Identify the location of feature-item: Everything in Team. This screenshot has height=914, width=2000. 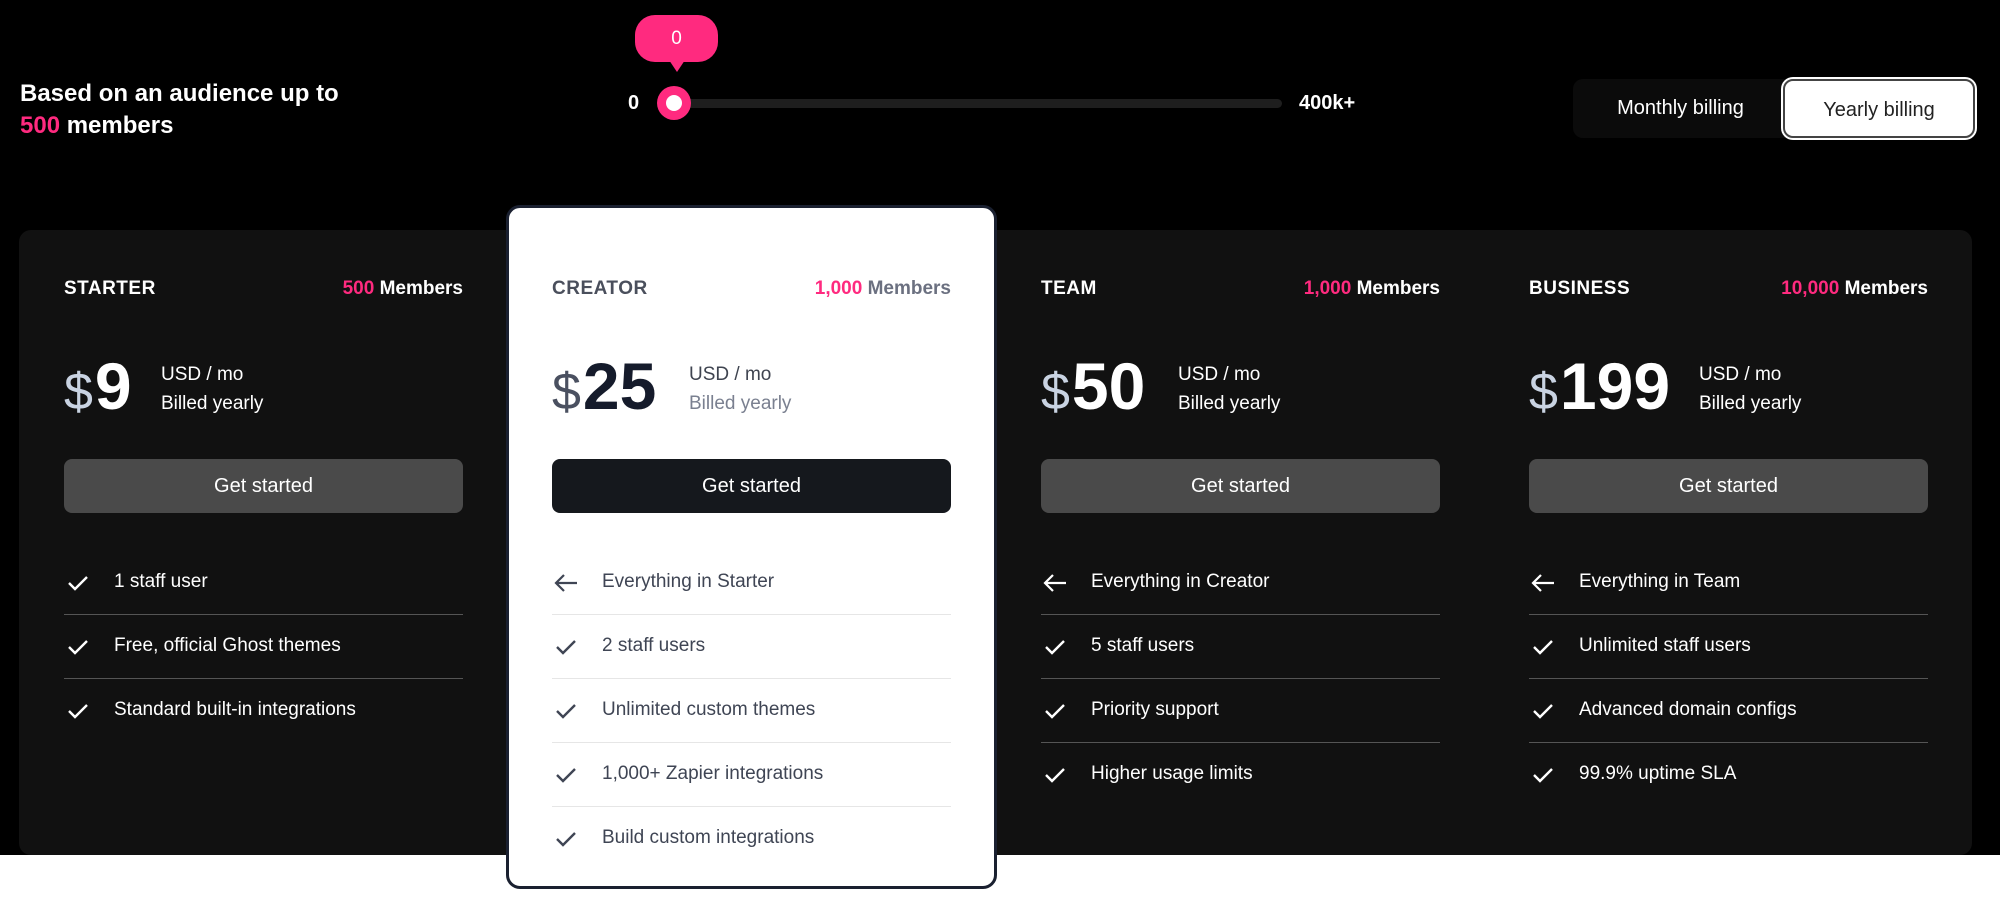
(1728, 583).